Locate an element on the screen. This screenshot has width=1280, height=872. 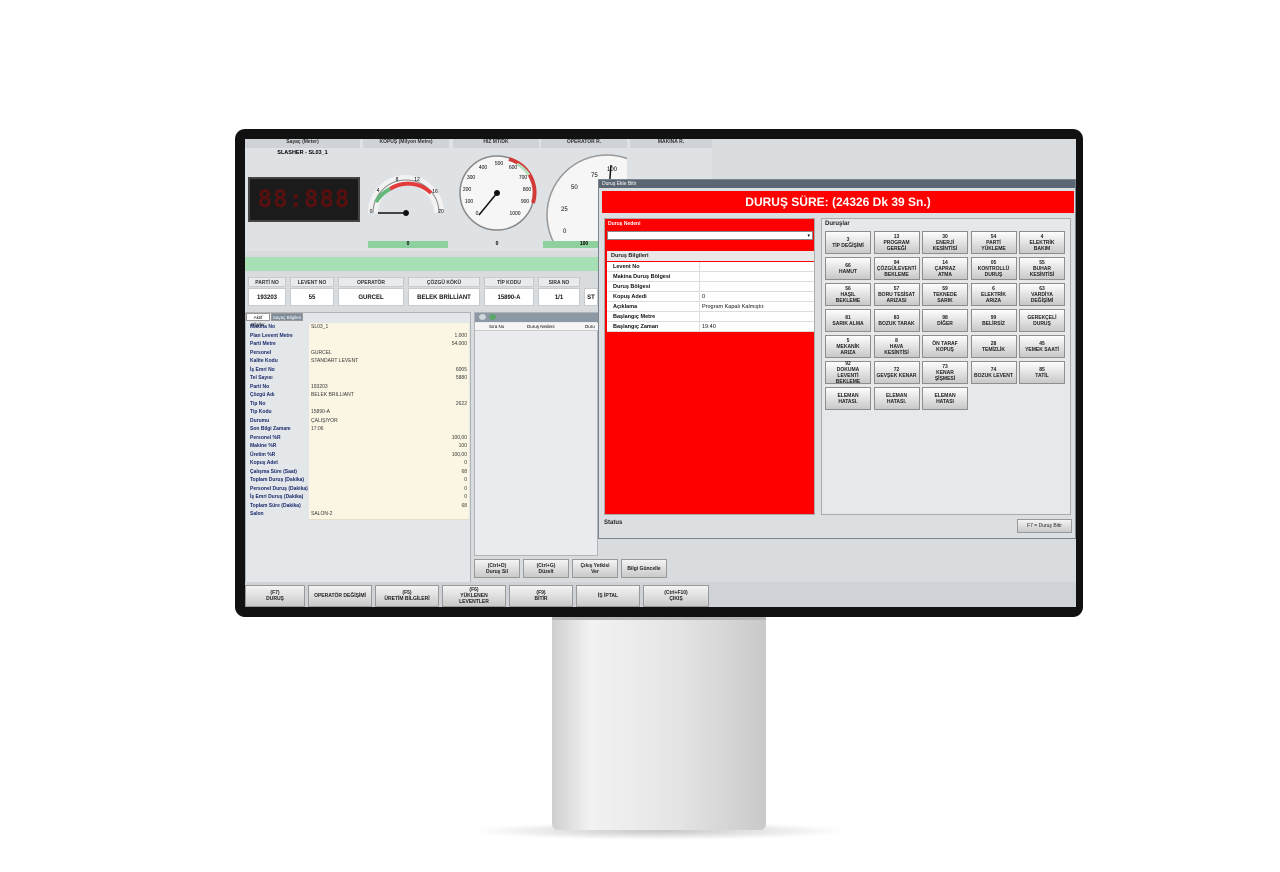
stop-reason-button: 99 BELİRSİZ is located at coordinates (993, 320).